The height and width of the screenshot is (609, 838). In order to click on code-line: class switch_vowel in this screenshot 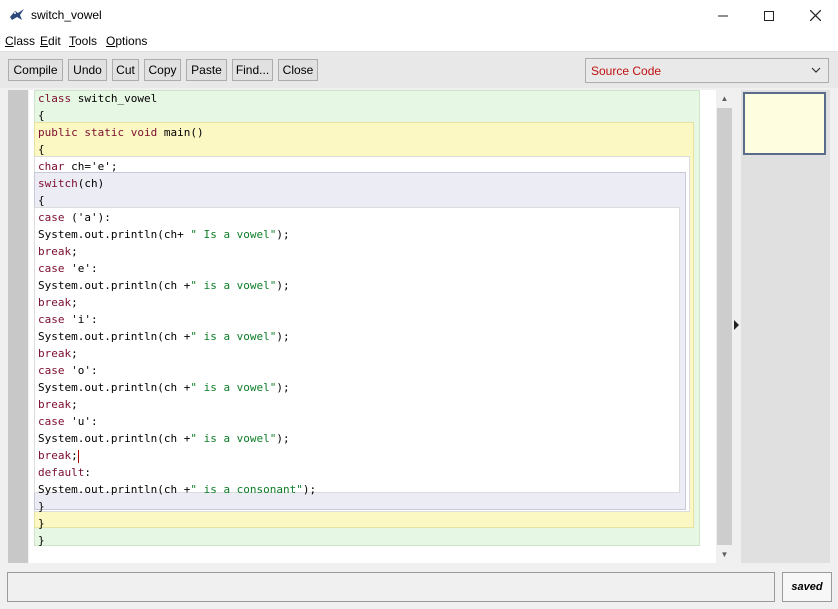, I will do `click(177, 98)`.